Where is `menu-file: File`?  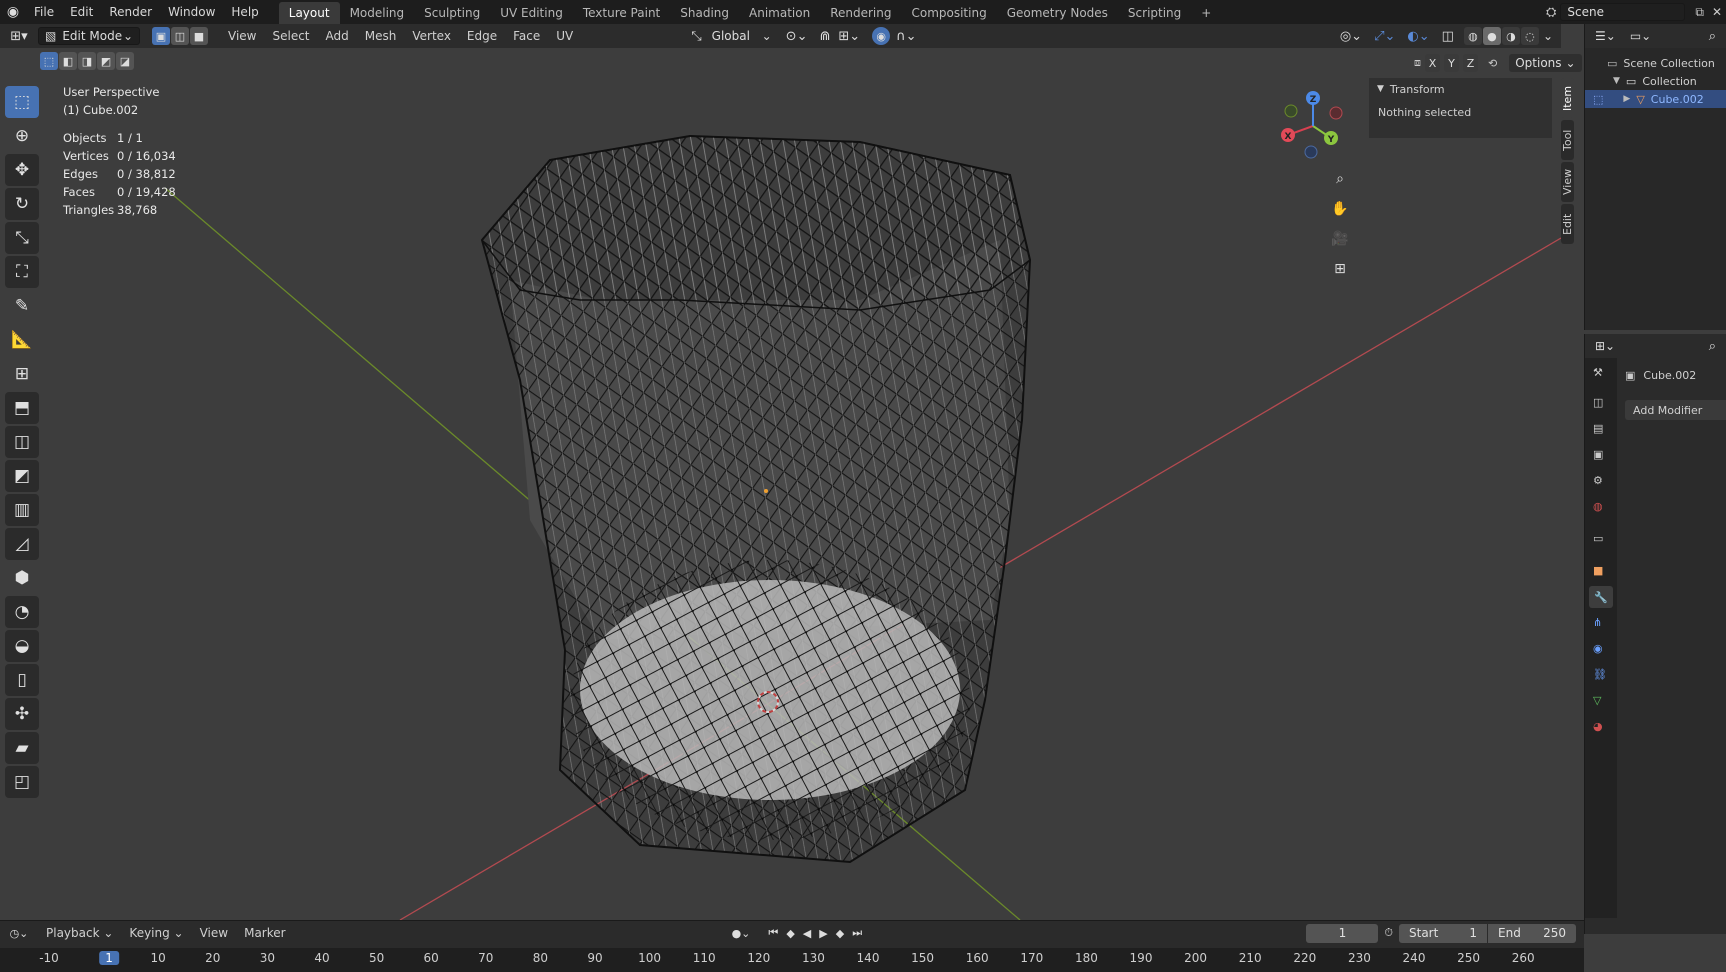 menu-file: File is located at coordinates (44, 12).